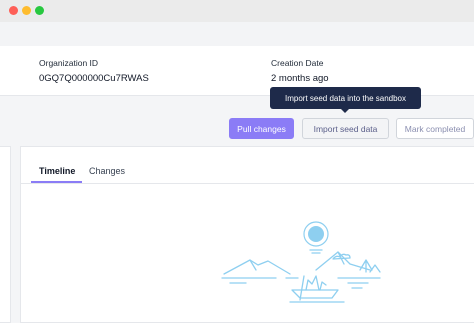 Image resolution: width=474 pixels, height=323 pixels. Describe the element at coordinates (94, 78) in the screenshot. I see `organization-id-value: 0GQ7Q000000Cu7RWAS` at that location.